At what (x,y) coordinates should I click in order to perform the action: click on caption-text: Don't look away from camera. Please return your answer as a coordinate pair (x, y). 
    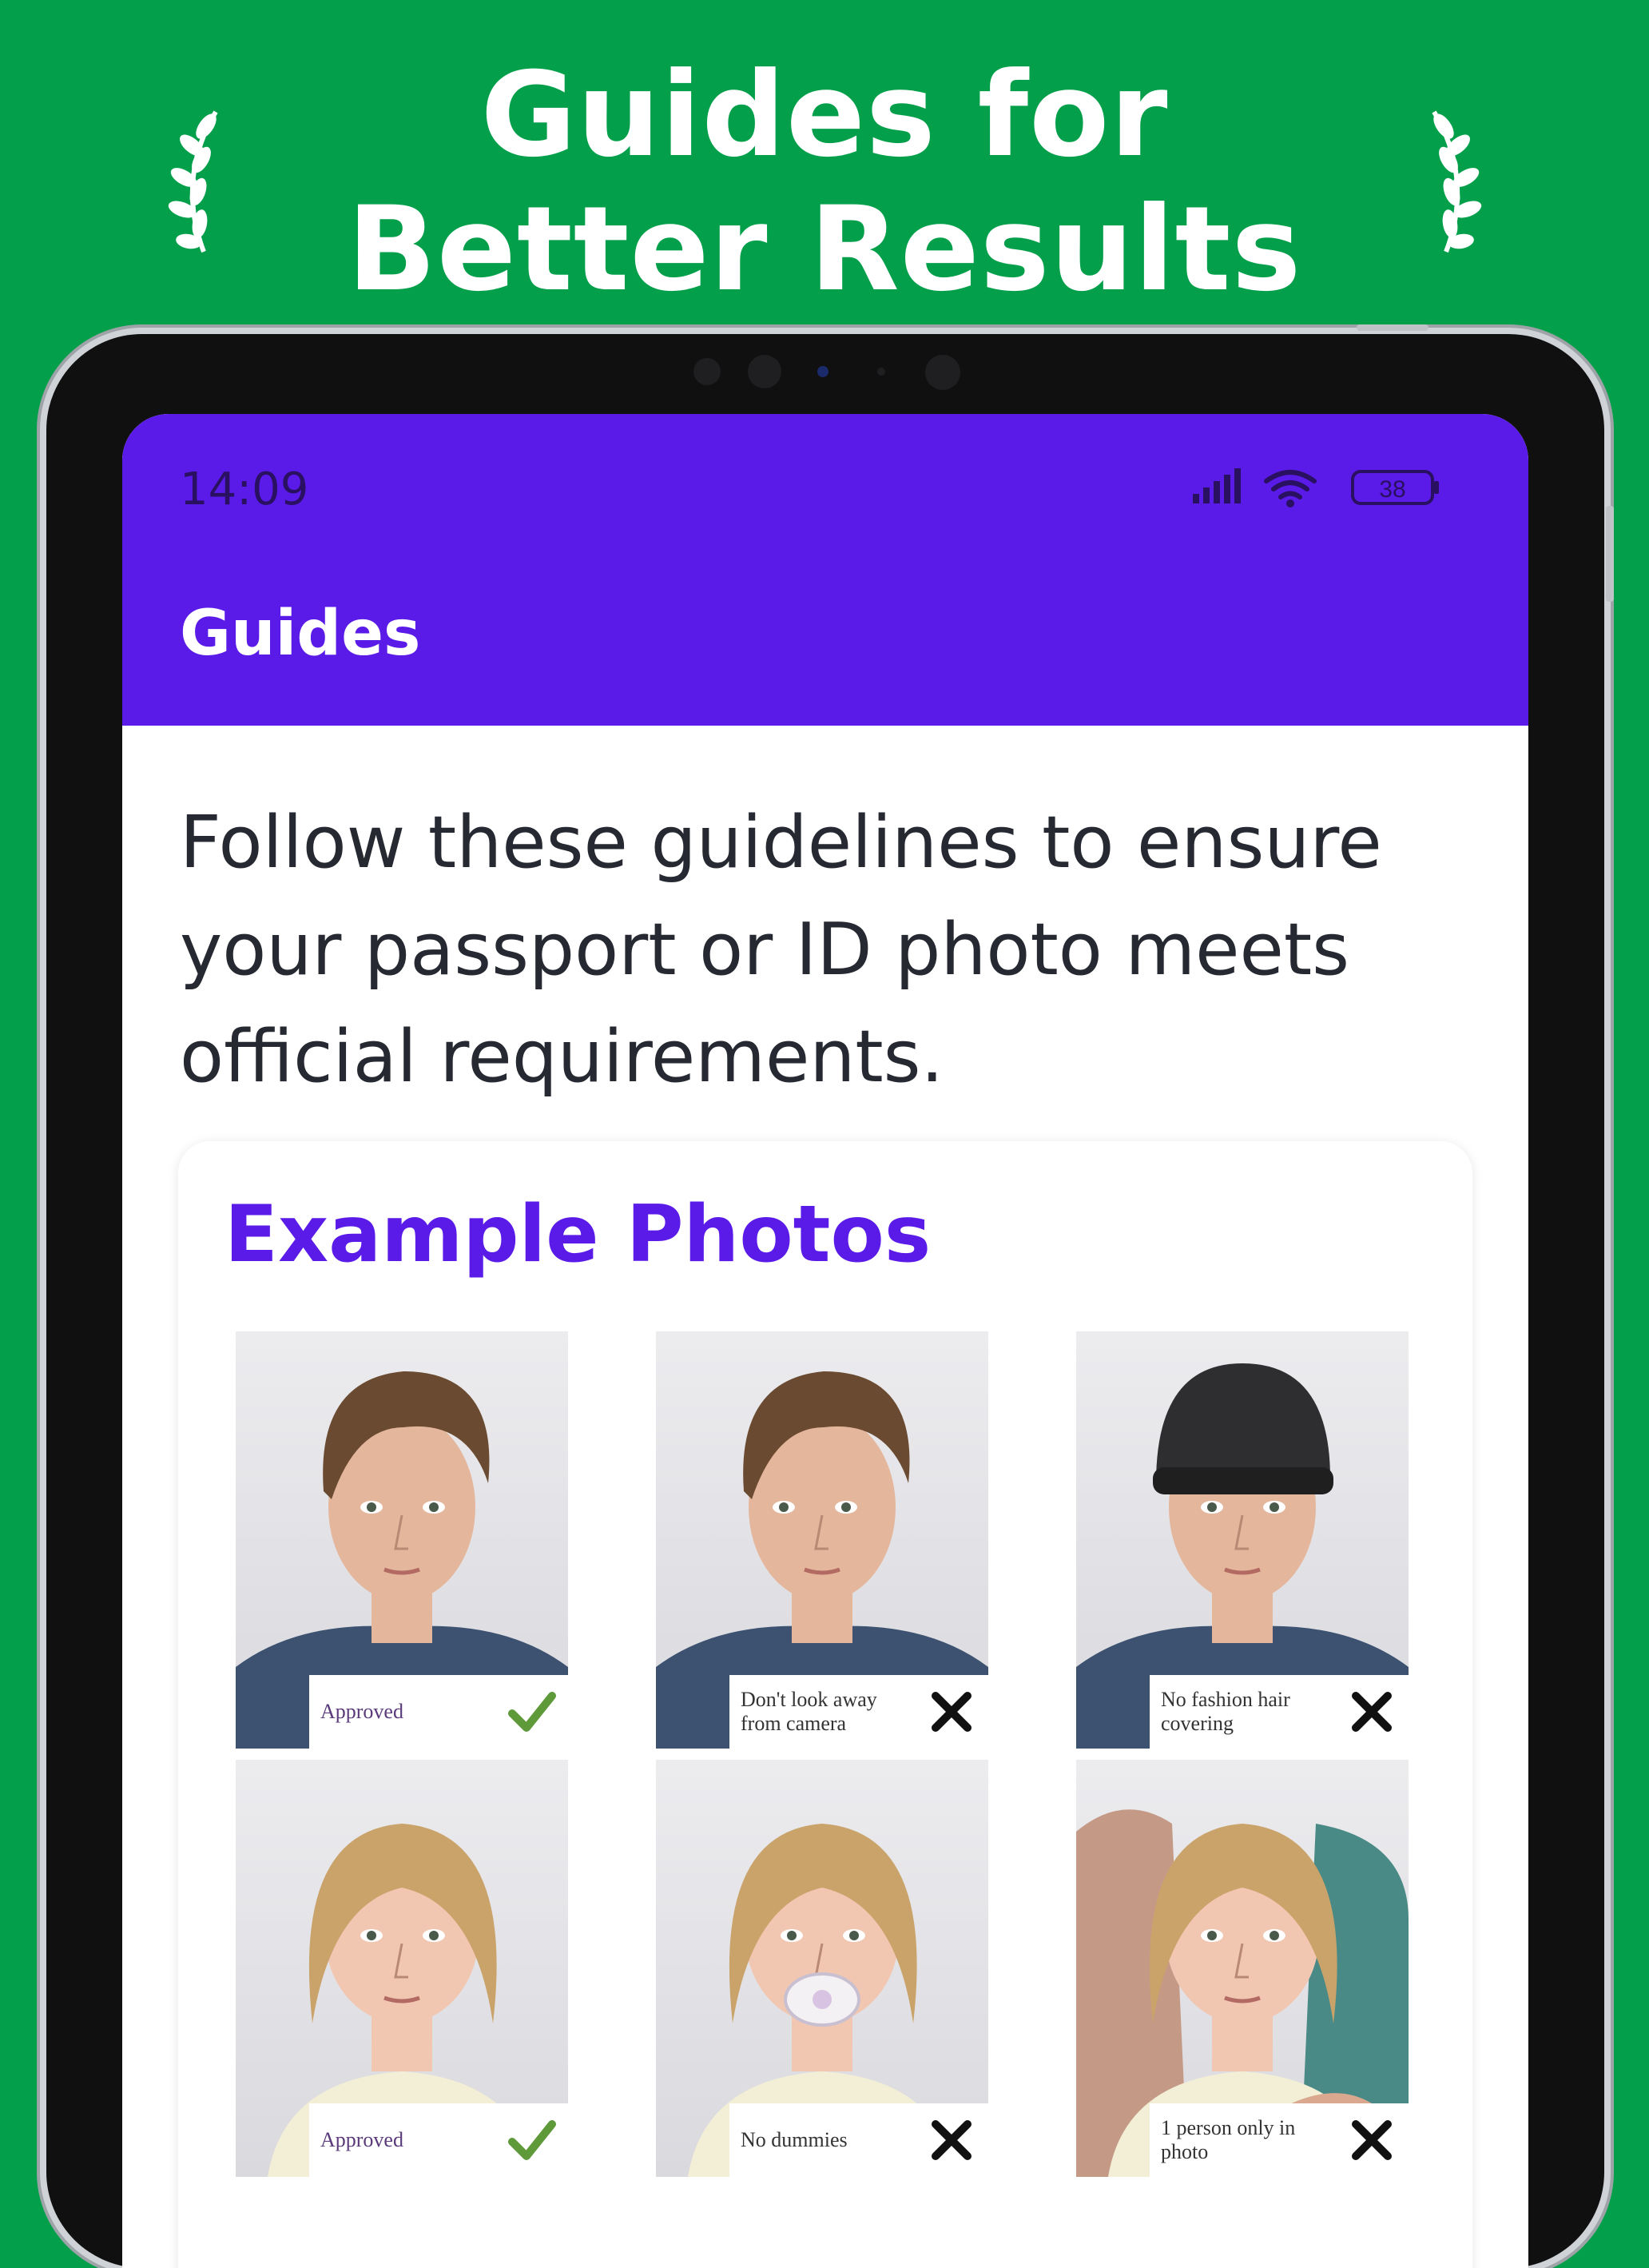
    Looking at the image, I should click on (809, 1711).